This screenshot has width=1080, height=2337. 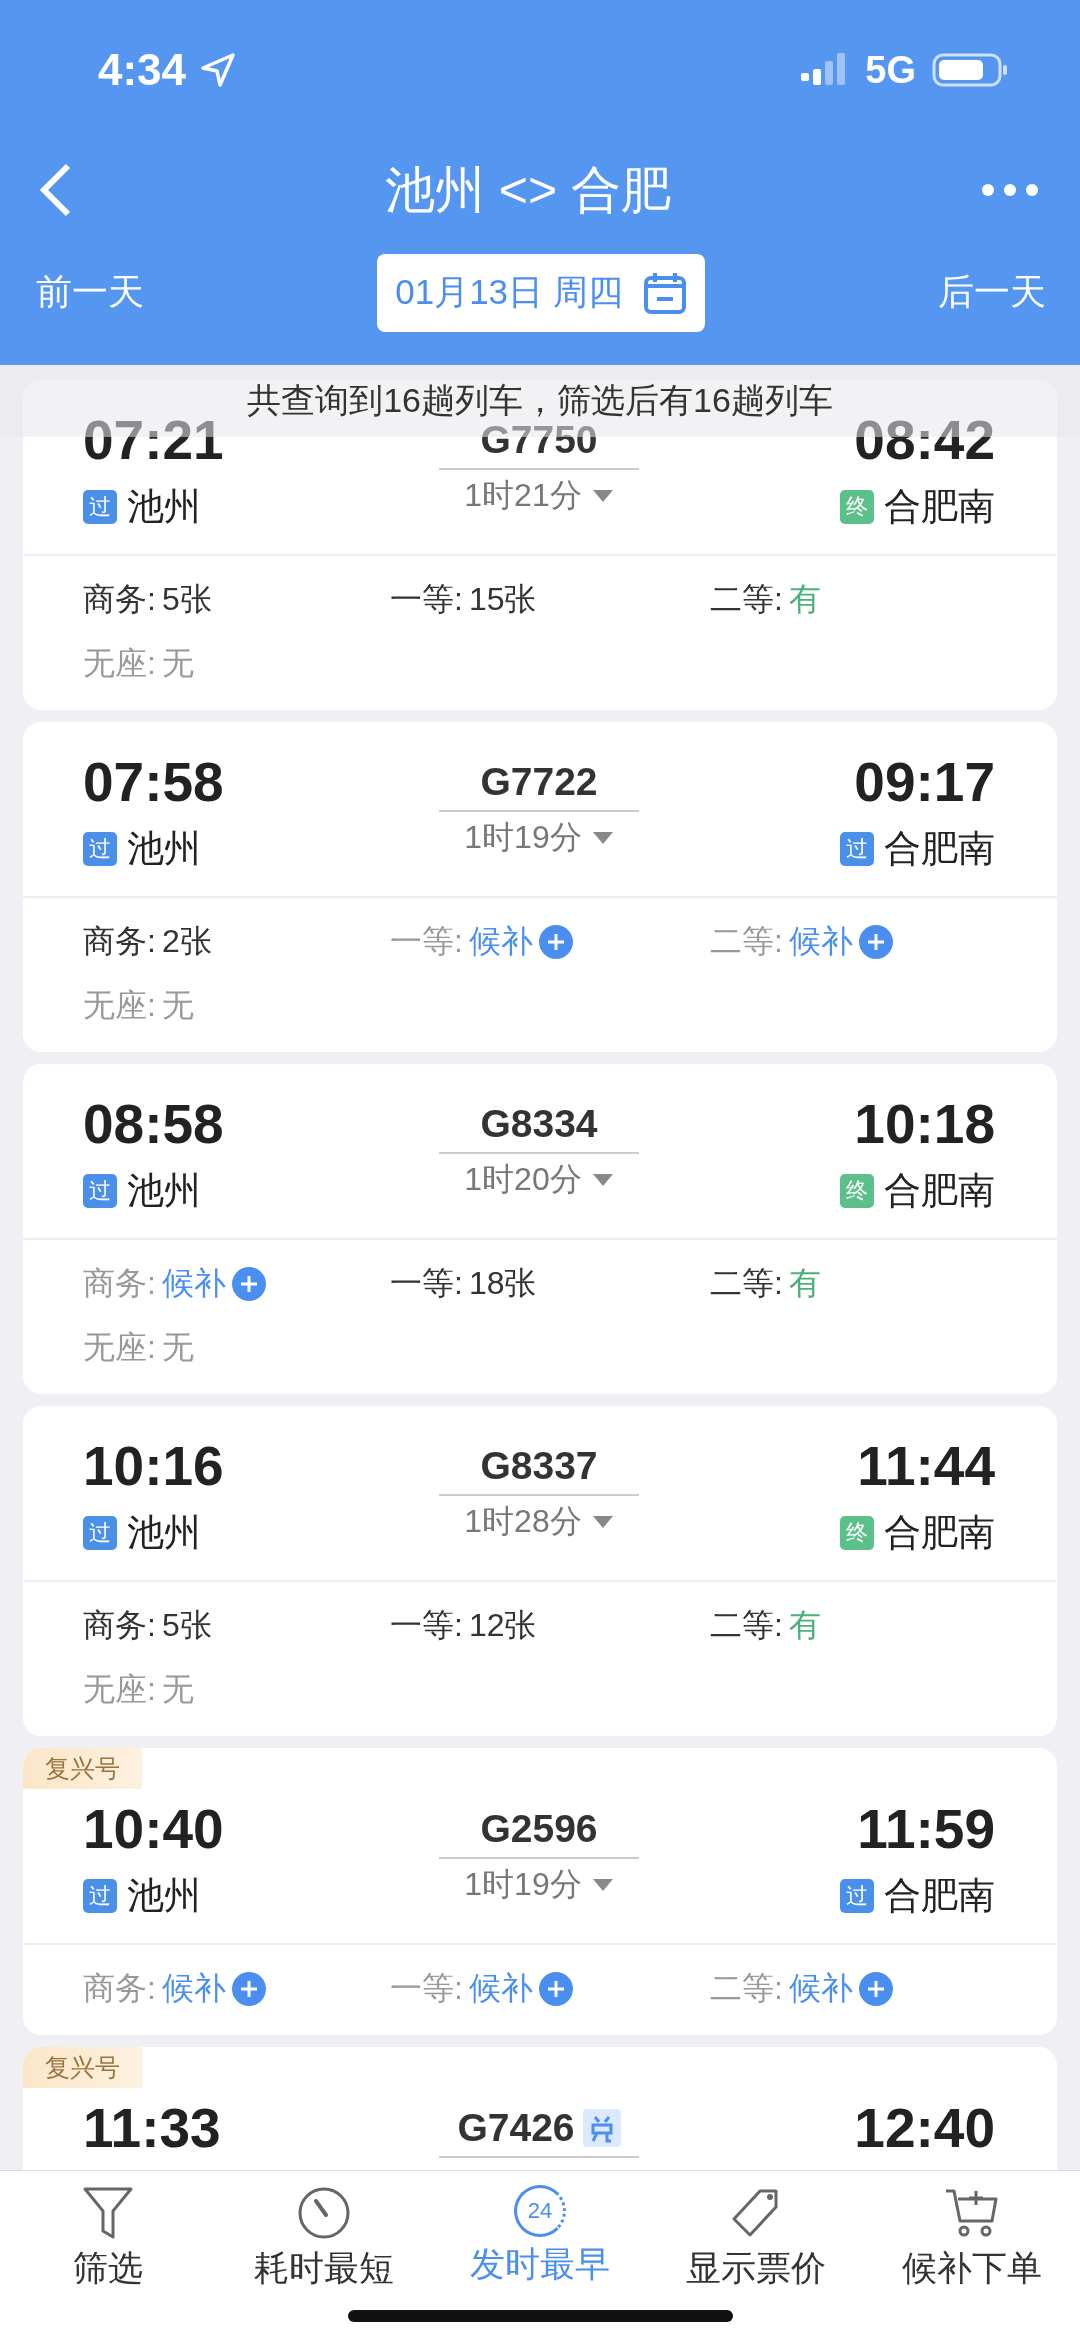 What do you see at coordinates (516, 2128) in the screenshot?
I see `train-number: G7426` at bounding box center [516, 2128].